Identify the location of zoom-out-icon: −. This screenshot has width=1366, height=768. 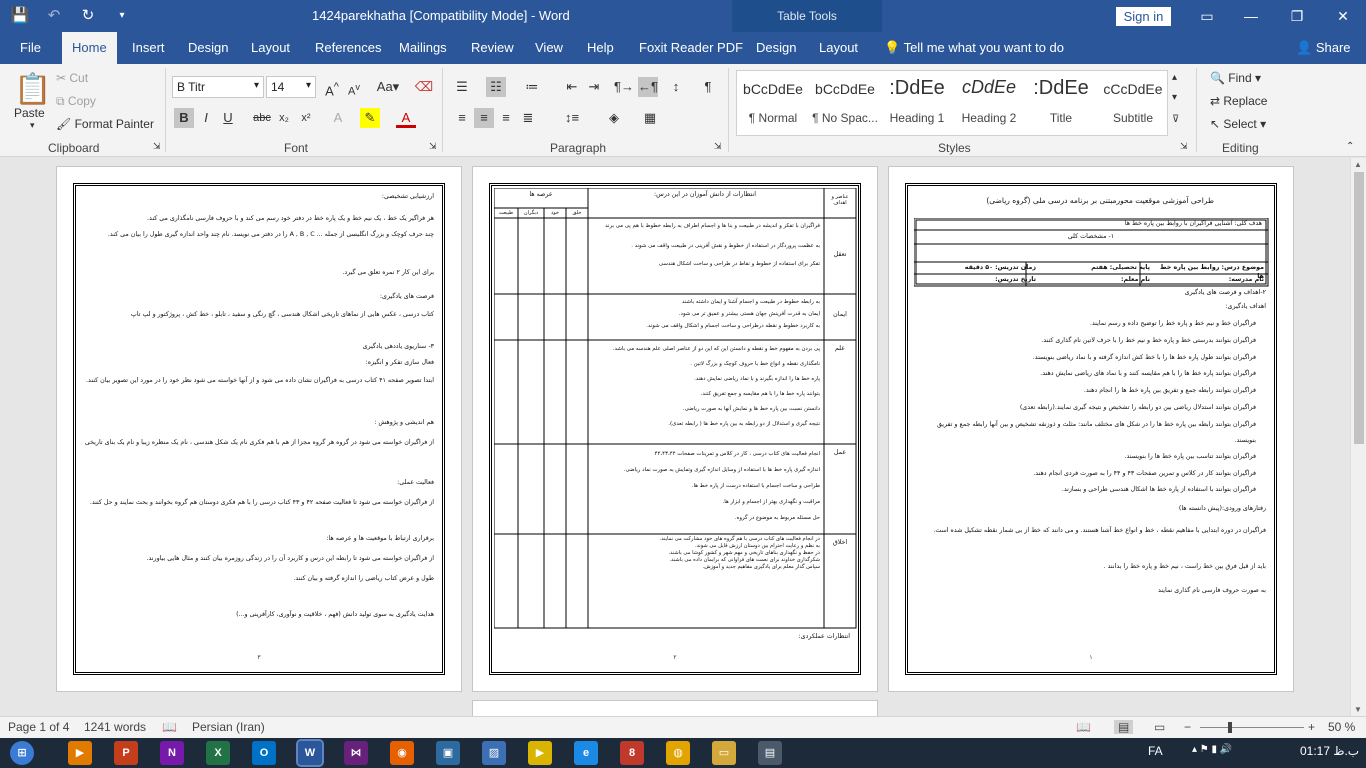
(1187, 727).